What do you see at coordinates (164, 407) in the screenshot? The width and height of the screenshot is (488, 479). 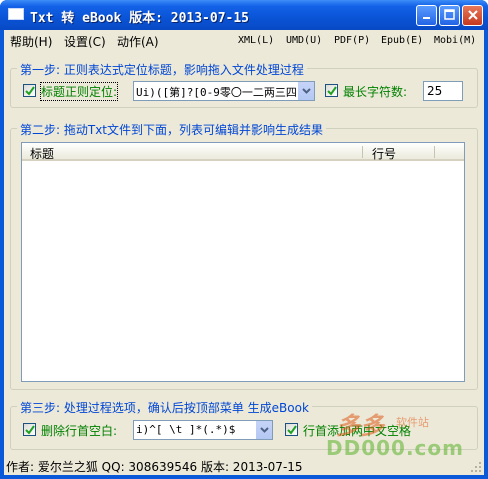 I see `step3-legend: 第三步: 处理过程选项，确认后按顶部菜单 生成eBook` at bounding box center [164, 407].